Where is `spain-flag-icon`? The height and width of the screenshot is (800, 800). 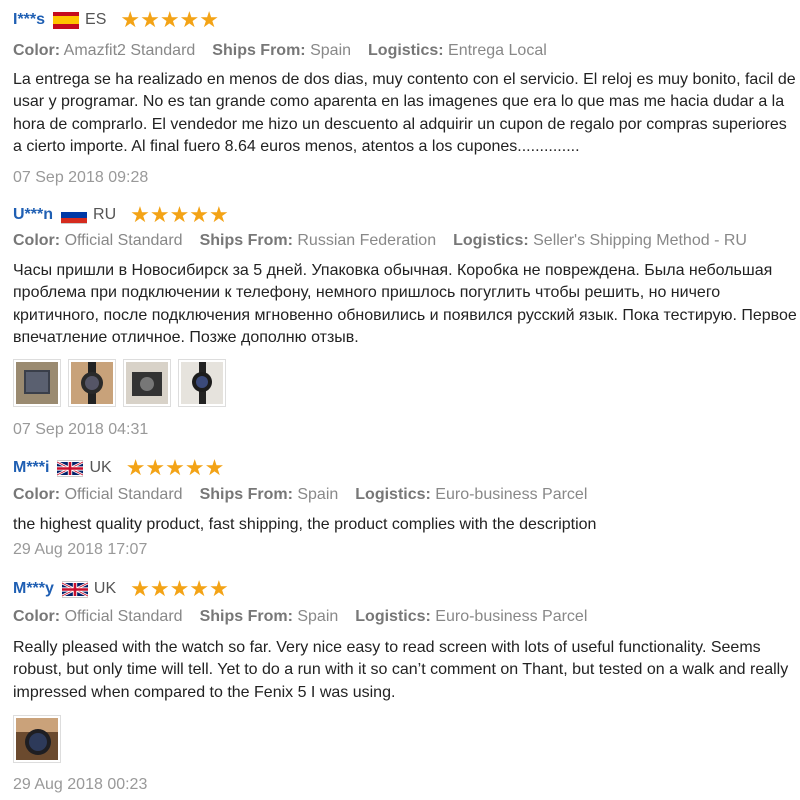 spain-flag-icon is located at coordinates (66, 20).